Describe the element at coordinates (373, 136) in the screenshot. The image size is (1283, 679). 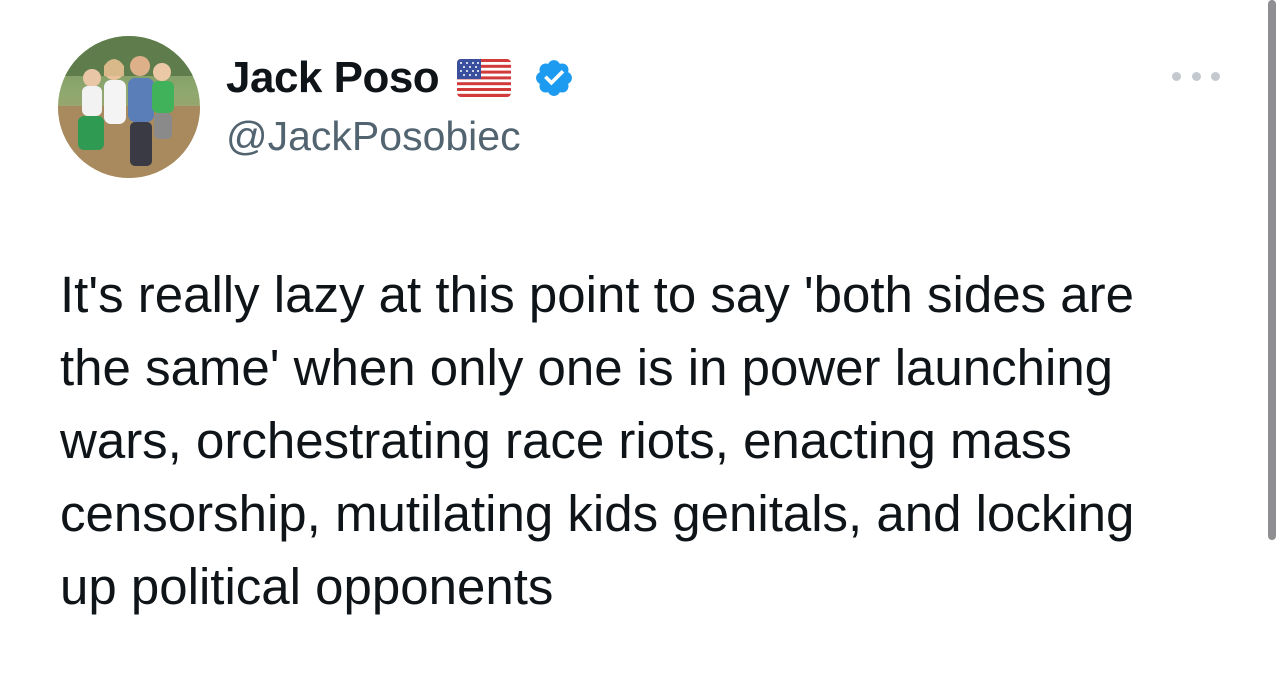
I see `author-handle: @JackPosobiec` at that location.